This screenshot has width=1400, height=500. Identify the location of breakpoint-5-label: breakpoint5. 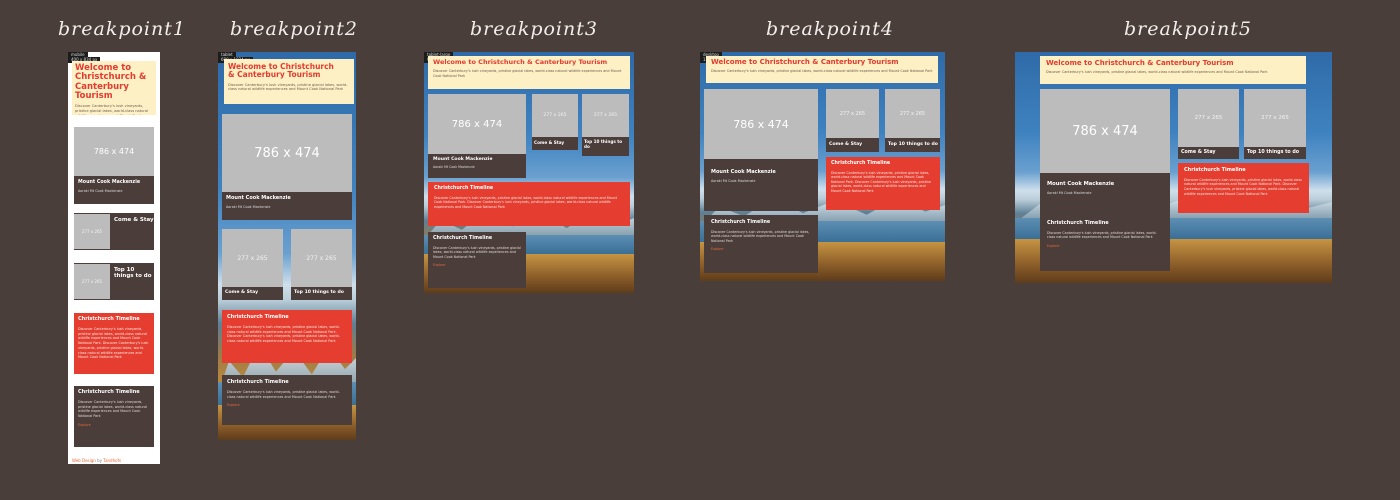
(1188, 29).